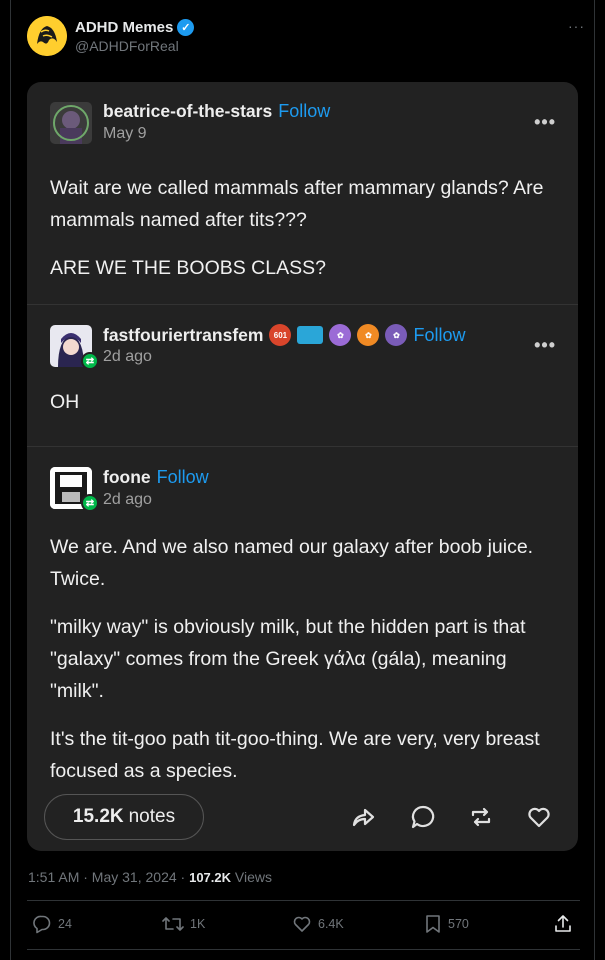 The height and width of the screenshot is (960, 605). I want to click on username-text: fastfouriertransfem, so click(183, 334).